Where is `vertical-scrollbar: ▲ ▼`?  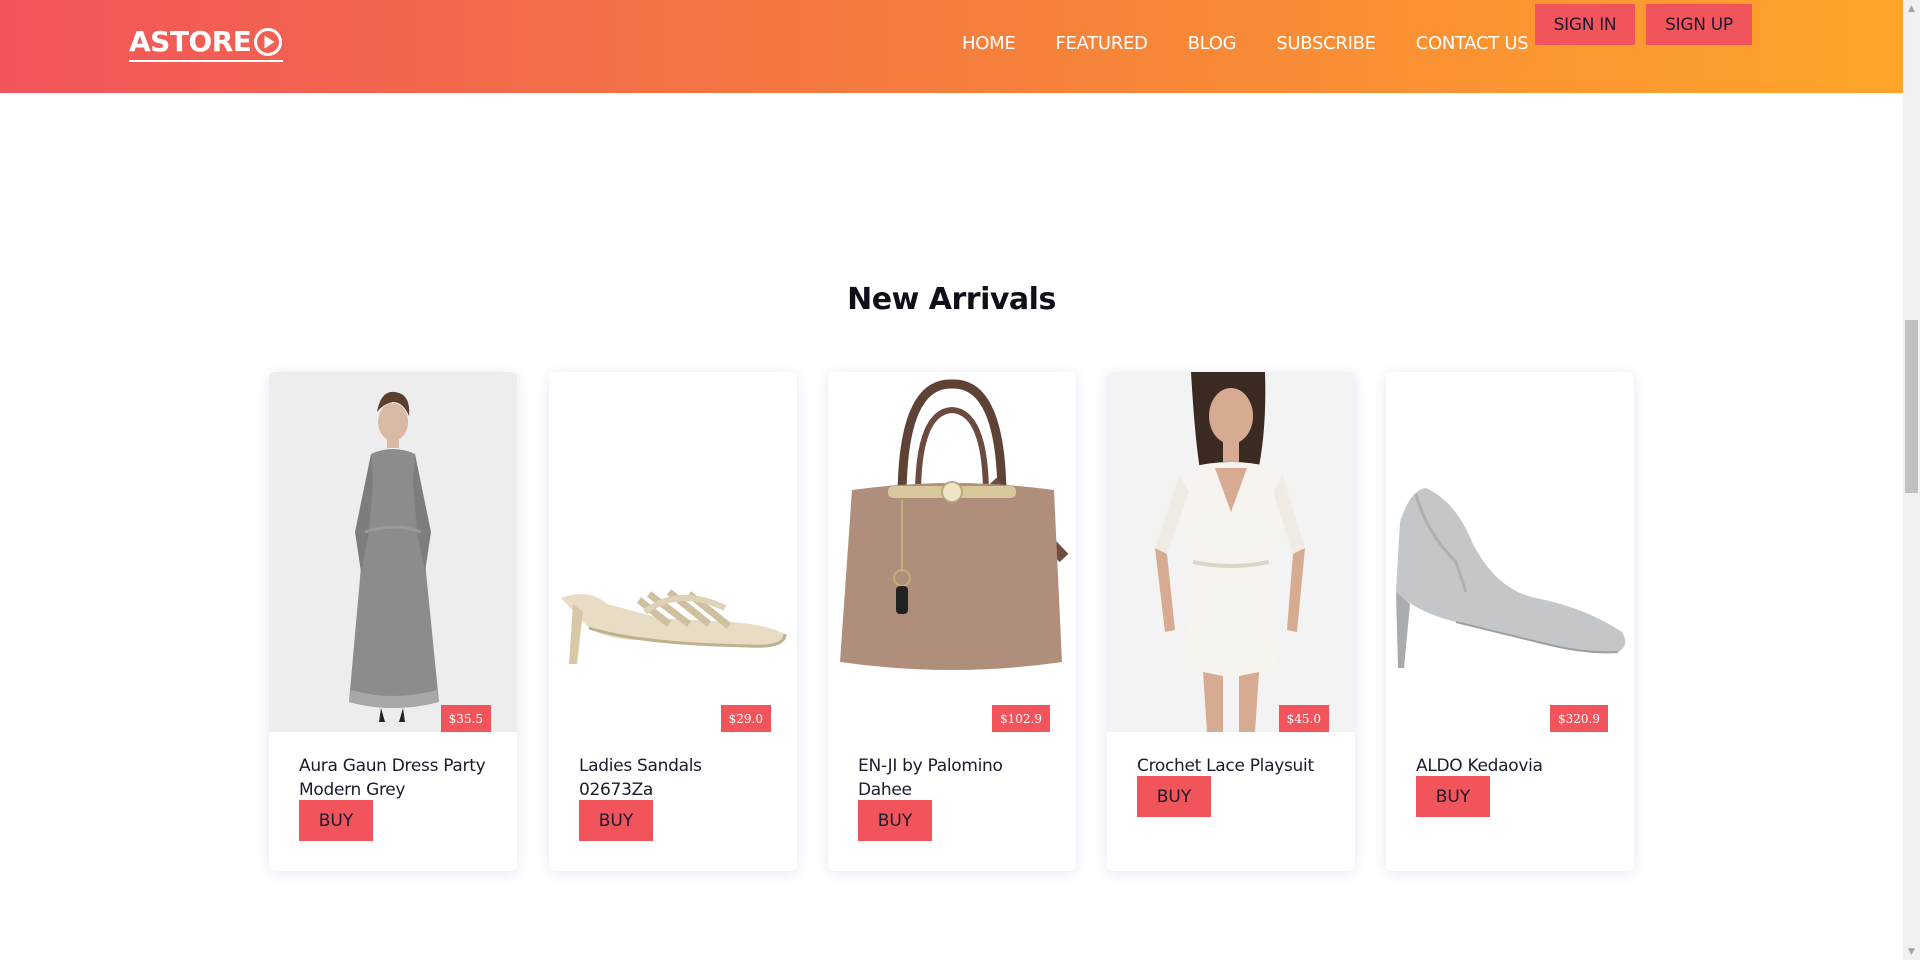
vertical-scrollbar: ▲ ▼ is located at coordinates (1911, 480).